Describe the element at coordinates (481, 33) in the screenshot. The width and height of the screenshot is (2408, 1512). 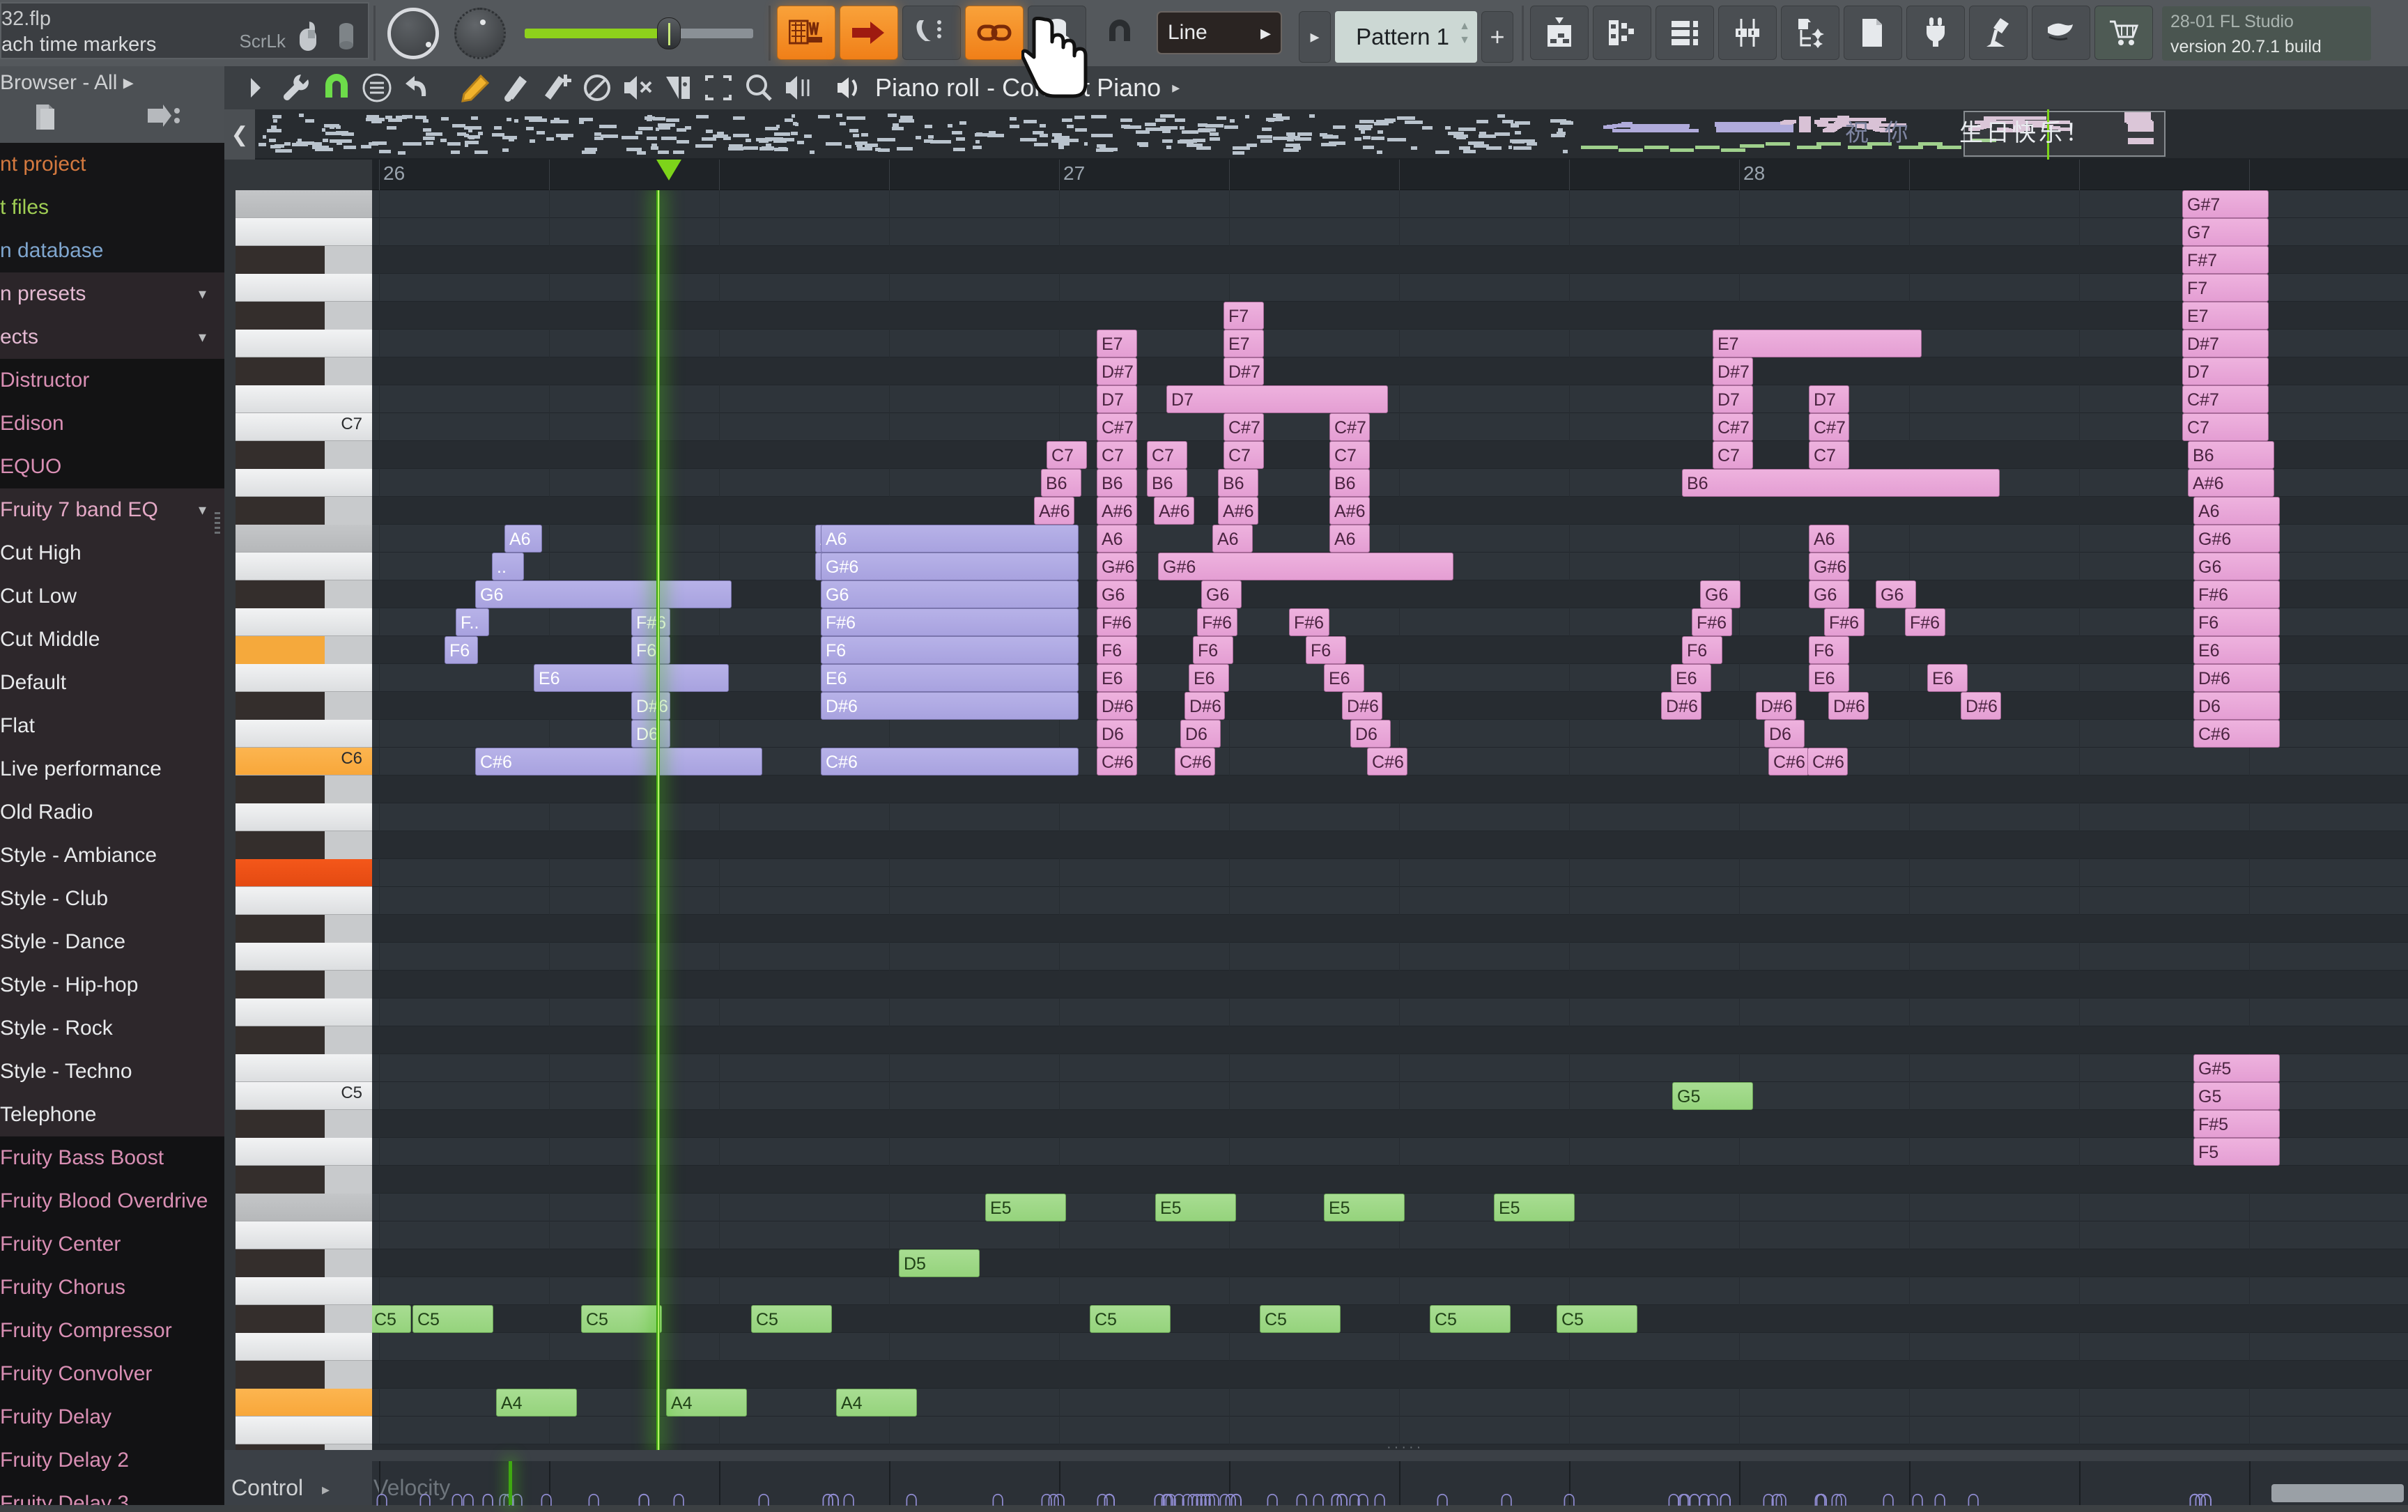
I see `master-pitch-knob` at that location.